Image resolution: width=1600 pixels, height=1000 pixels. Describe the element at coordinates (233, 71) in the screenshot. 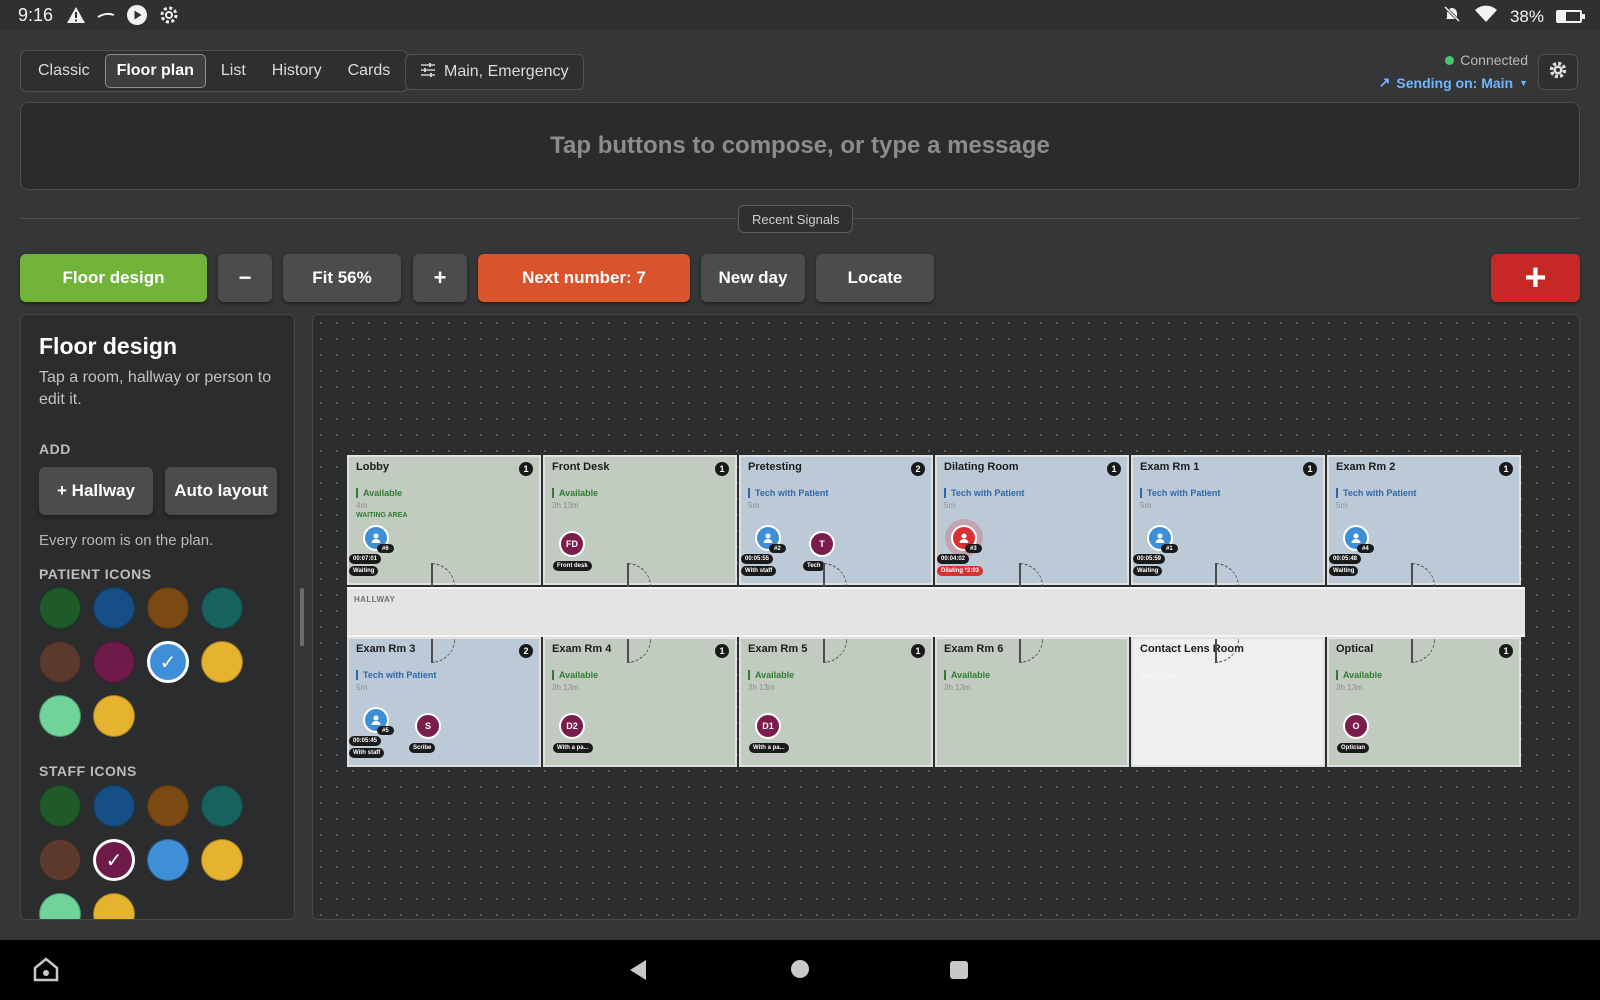

I see `tab-list: List` at that location.